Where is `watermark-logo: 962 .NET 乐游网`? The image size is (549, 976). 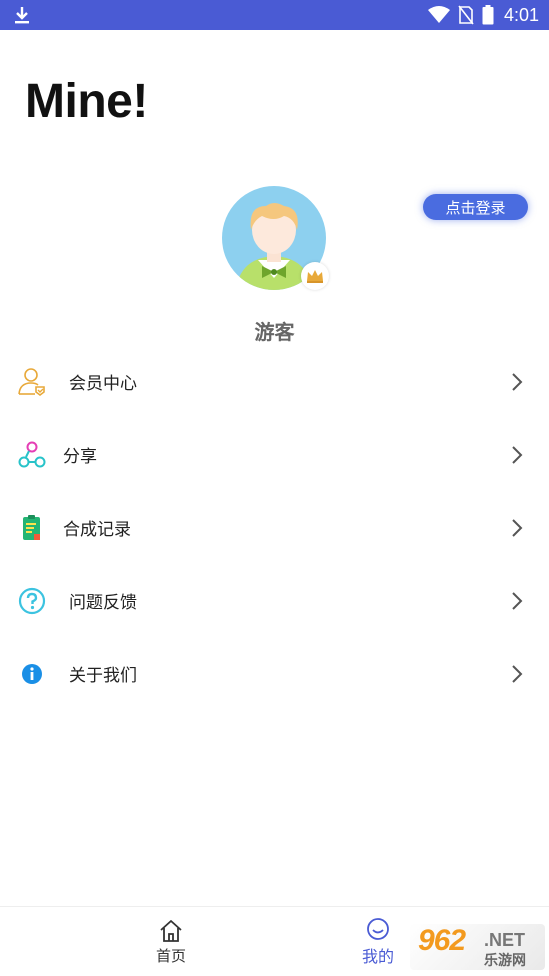 watermark-logo: 962 .NET 乐游网 is located at coordinates (477, 947).